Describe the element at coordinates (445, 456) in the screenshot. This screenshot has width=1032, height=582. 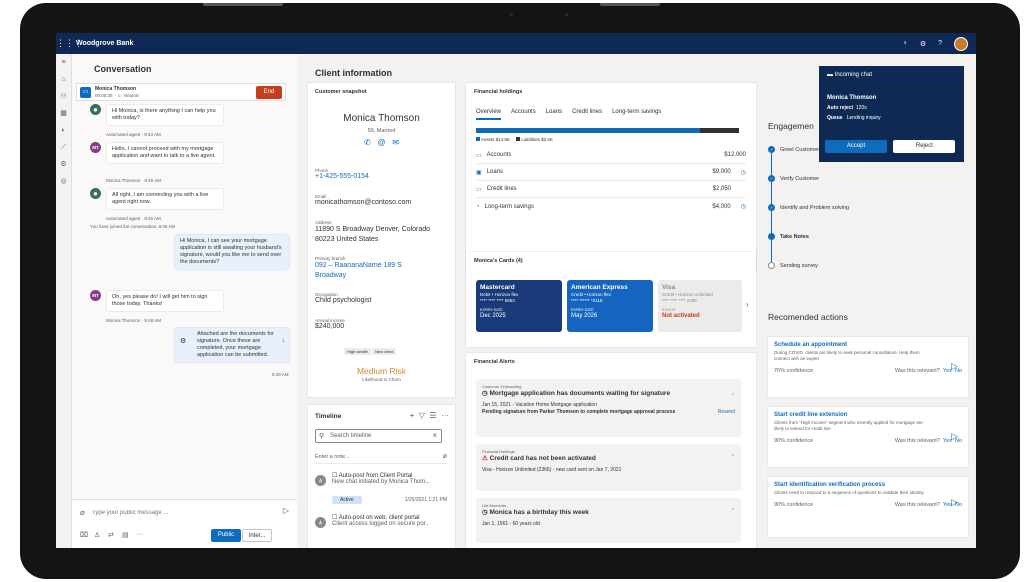
I see `attach-icon: ⌀` at that location.